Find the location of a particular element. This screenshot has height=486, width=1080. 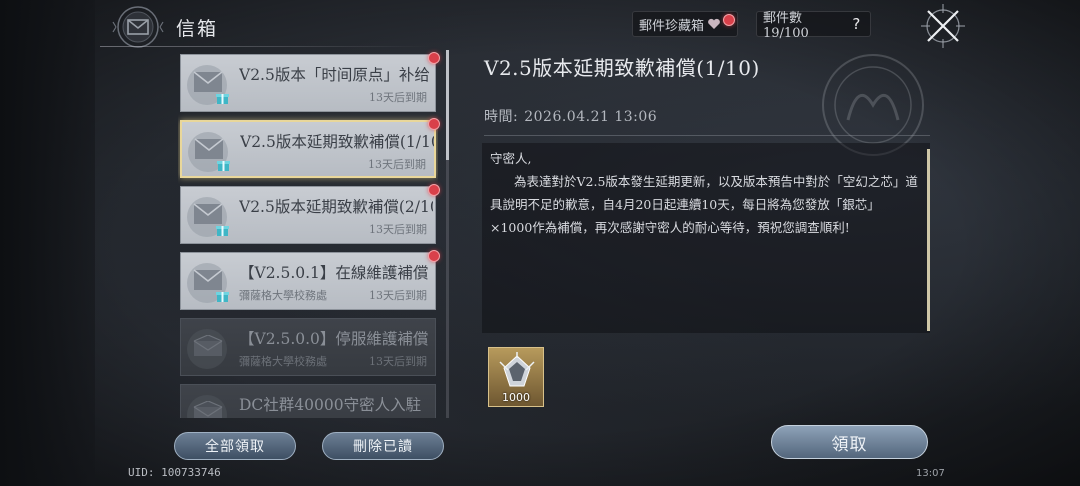

mail-item-selected: V2.5版本延期致歉補償(1/10 13天后到期 is located at coordinates (308, 149).